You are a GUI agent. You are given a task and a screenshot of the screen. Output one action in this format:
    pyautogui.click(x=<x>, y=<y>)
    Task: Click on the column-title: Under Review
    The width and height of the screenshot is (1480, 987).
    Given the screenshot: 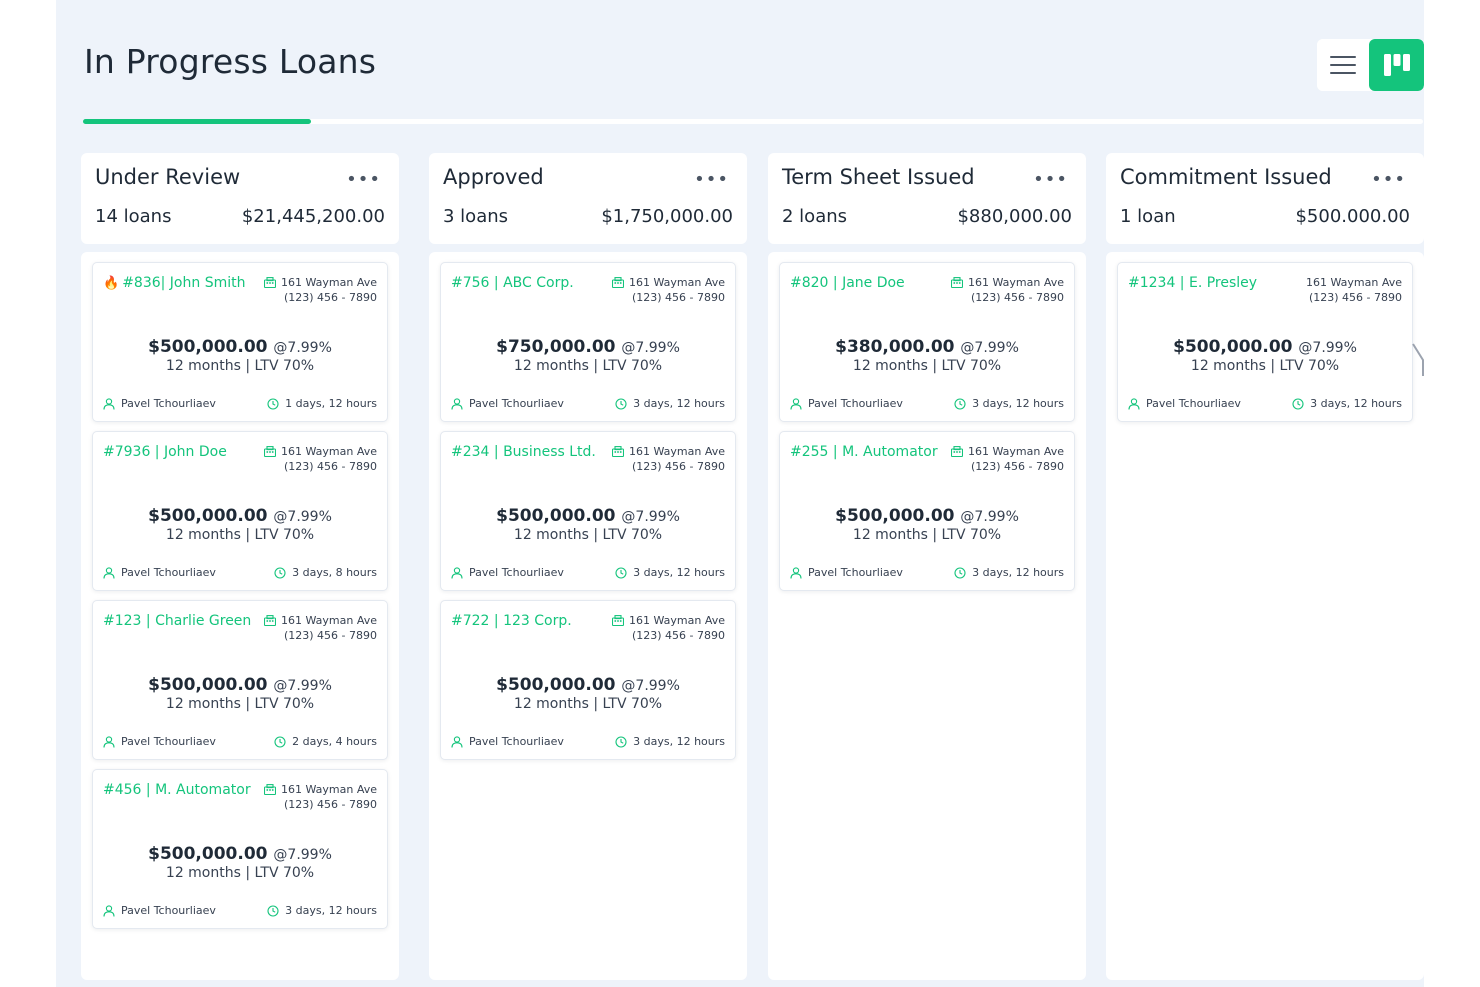 What is the action you would take?
    pyautogui.click(x=168, y=177)
    